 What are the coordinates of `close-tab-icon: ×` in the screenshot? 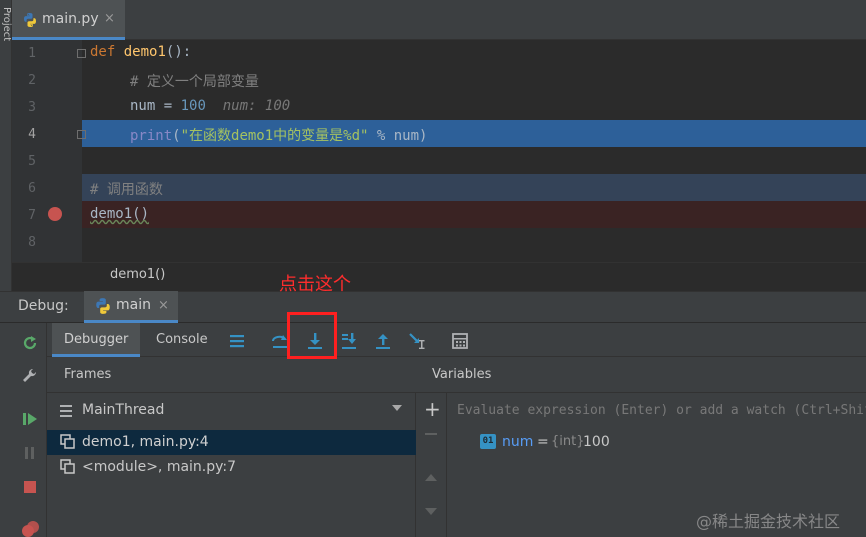 It's located at (109, 18).